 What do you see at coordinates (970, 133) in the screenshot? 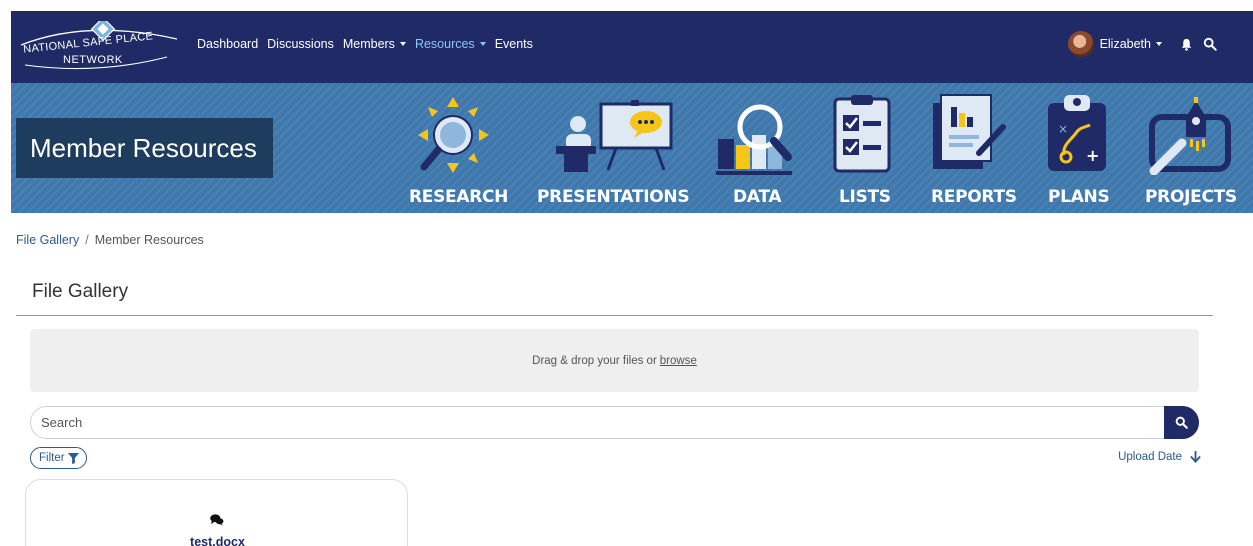
I see `report-document-icon` at bounding box center [970, 133].